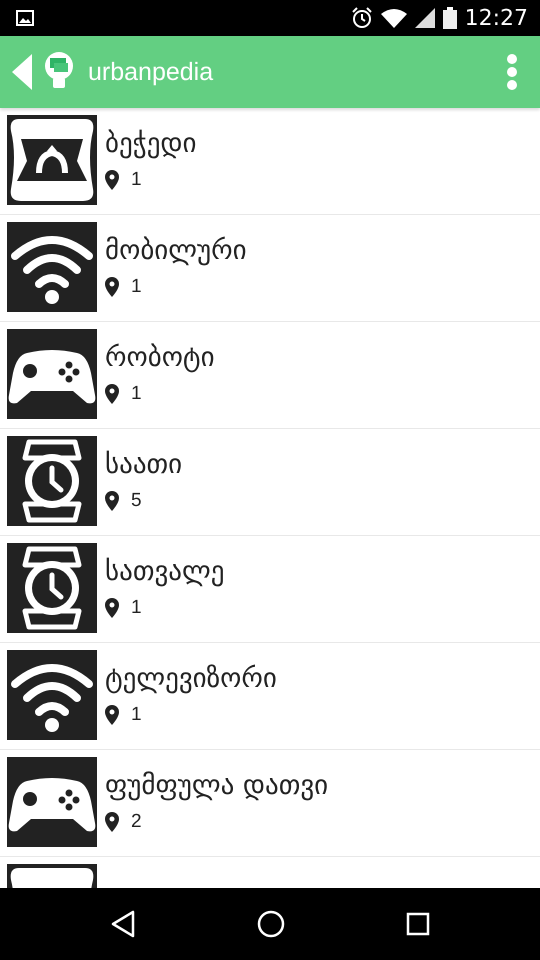 The width and height of the screenshot is (540, 960). I want to click on battery-icon, so click(449, 18).